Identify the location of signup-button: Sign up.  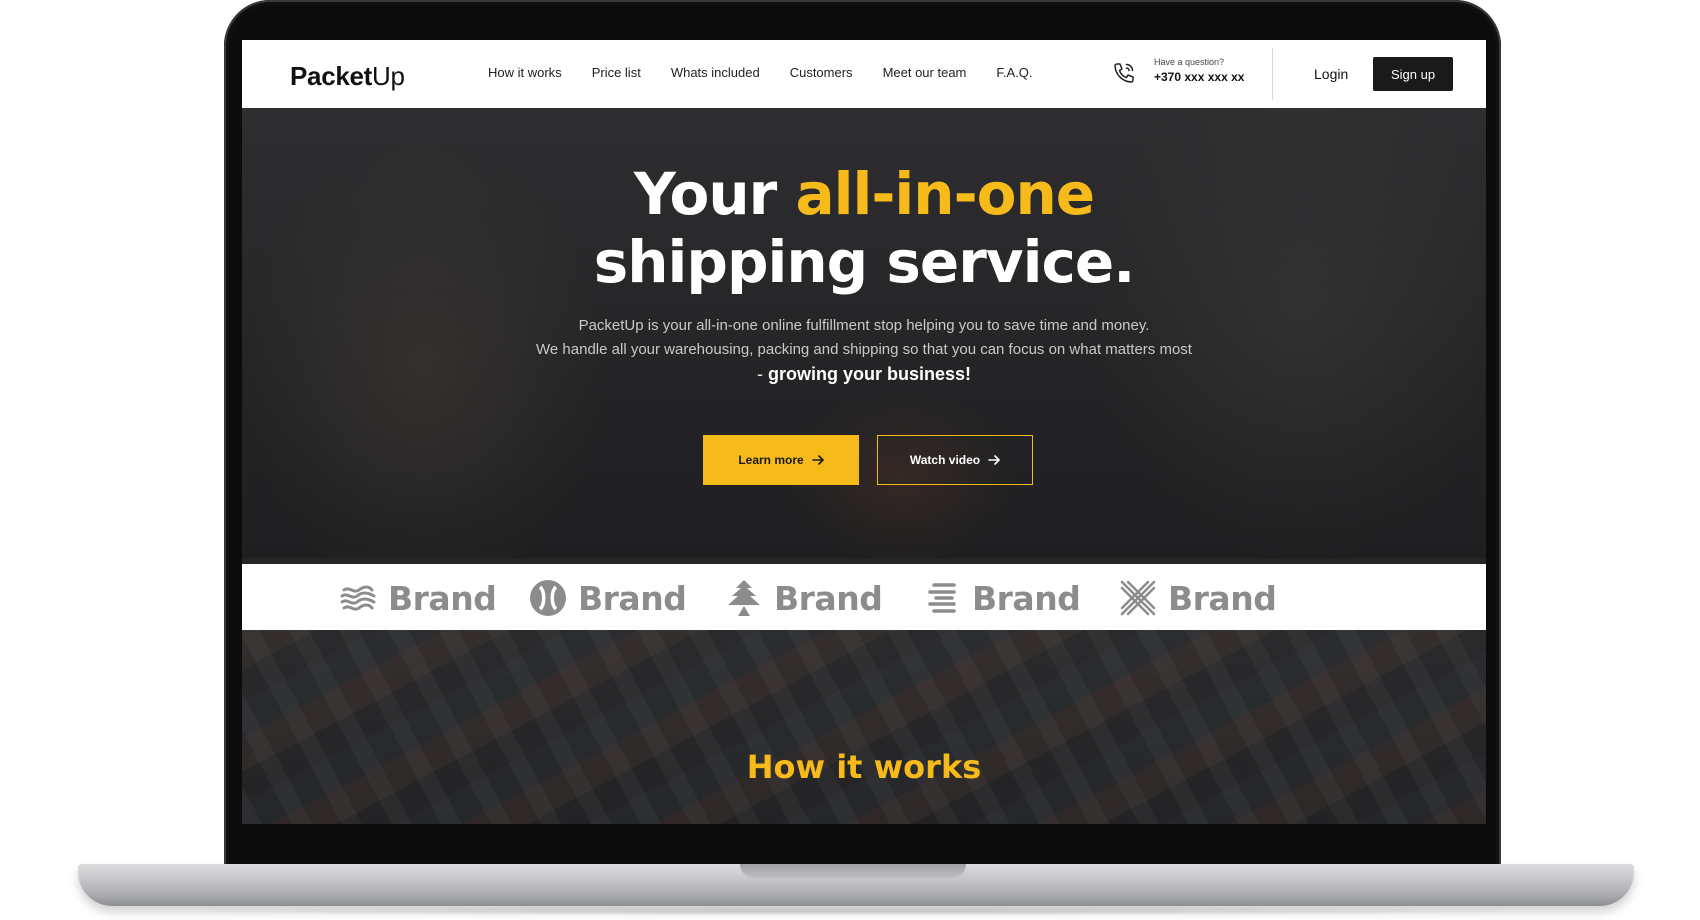
(1413, 74).